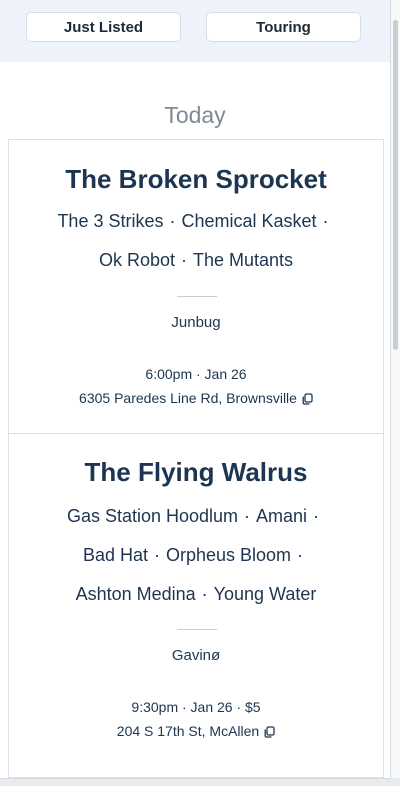 The height and width of the screenshot is (786, 400). What do you see at coordinates (243, 260) in the screenshot?
I see `artist-link: The Mutants` at bounding box center [243, 260].